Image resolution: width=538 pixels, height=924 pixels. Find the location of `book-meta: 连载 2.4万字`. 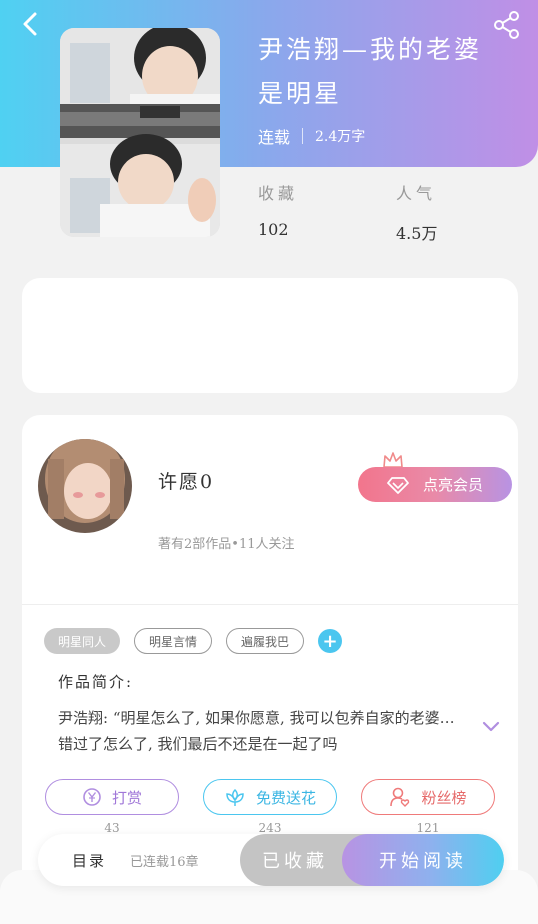

book-meta: 连载 2.4万字 is located at coordinates (311, 136).